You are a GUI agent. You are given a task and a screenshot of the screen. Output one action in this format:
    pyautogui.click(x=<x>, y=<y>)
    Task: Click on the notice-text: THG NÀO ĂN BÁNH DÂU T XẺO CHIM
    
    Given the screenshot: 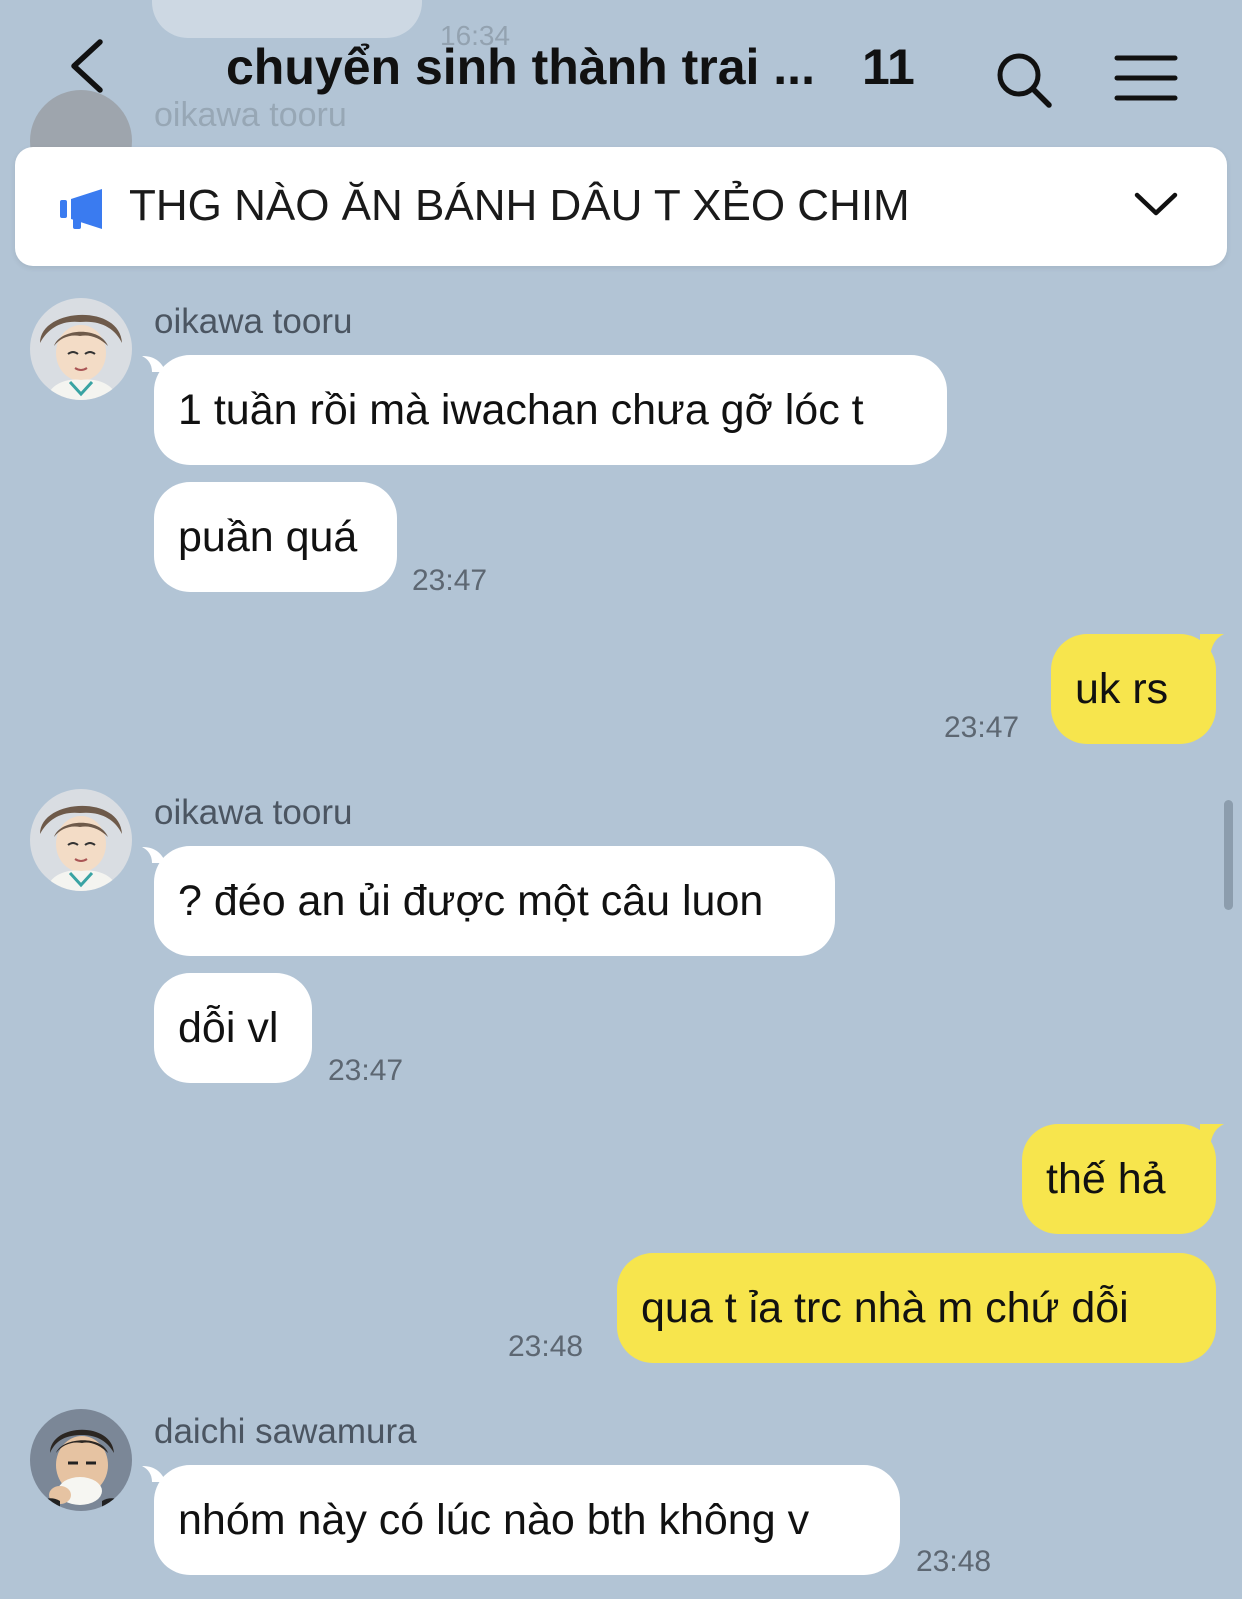 What is the action you would take?
    pyautogui.click(x=519, y=205)
    